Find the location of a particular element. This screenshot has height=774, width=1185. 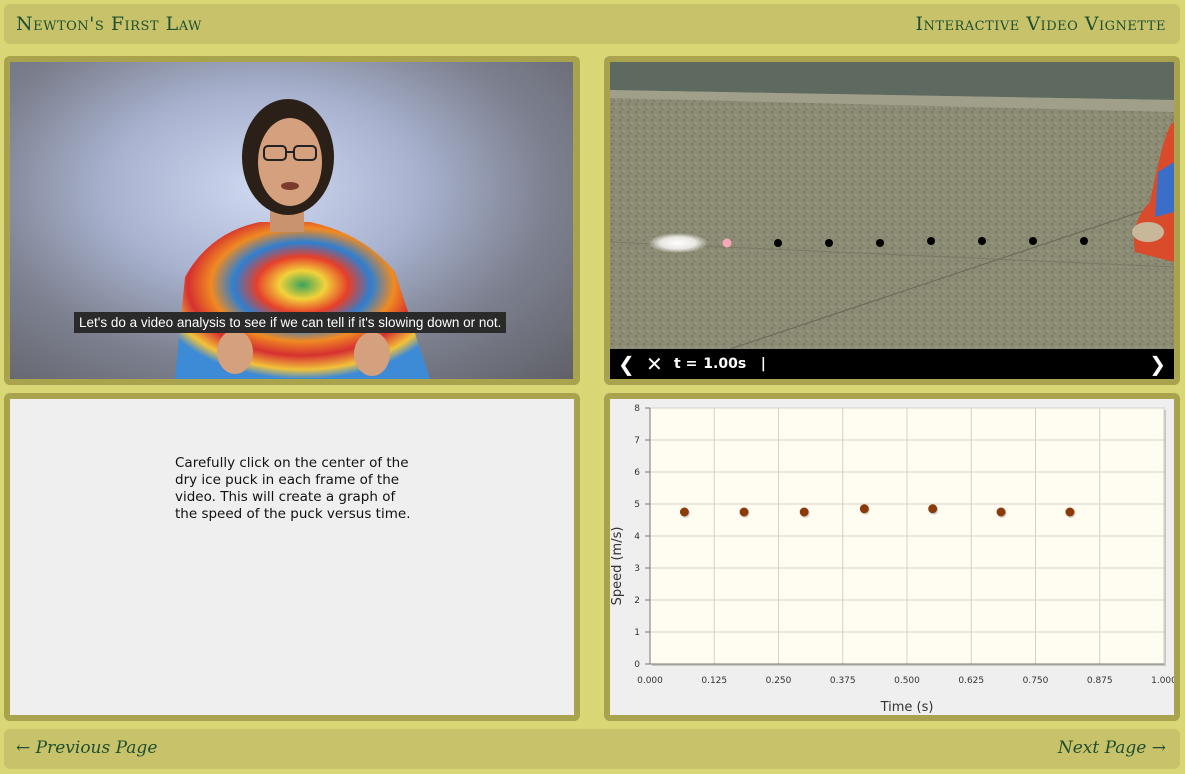

x-tick-label: 0.625 is located at coordinates (971, 681).